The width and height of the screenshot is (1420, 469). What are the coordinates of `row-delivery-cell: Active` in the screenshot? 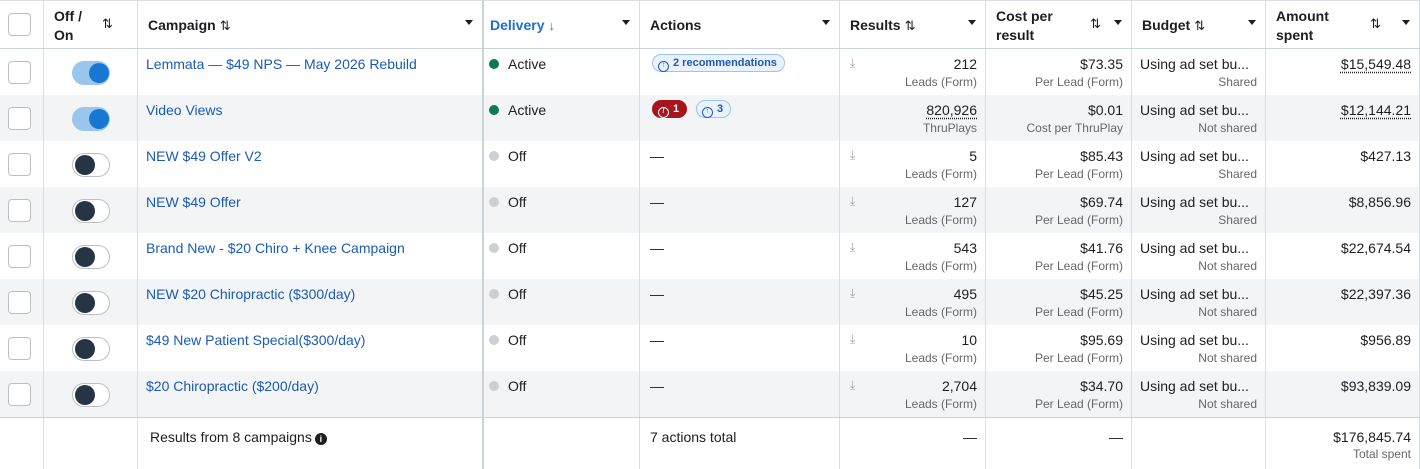 It's located at (562, 72).